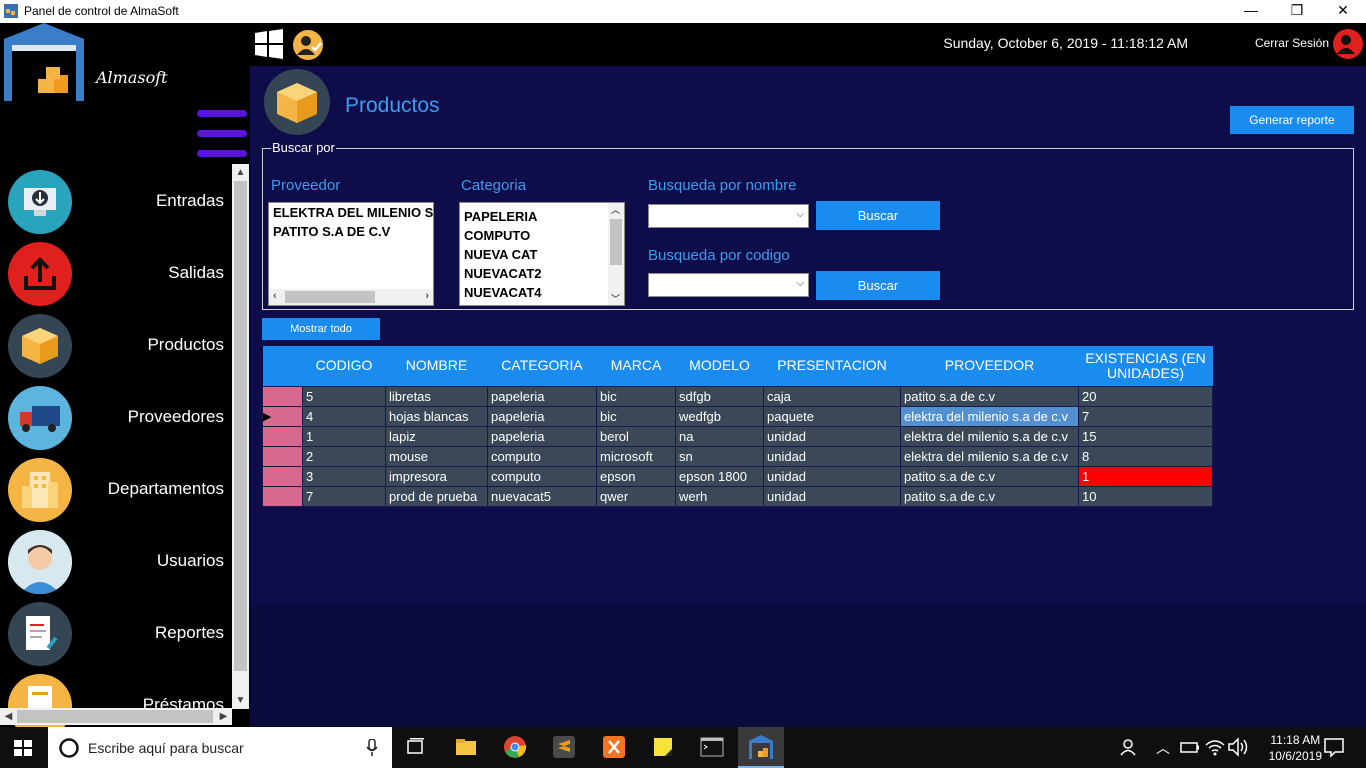 The width and height of the screenshot is (1366, 768). What do you see at coordinates (344, 436) in the screenshot?
I see `table-cell: 1` at bounding box center [344, 436].